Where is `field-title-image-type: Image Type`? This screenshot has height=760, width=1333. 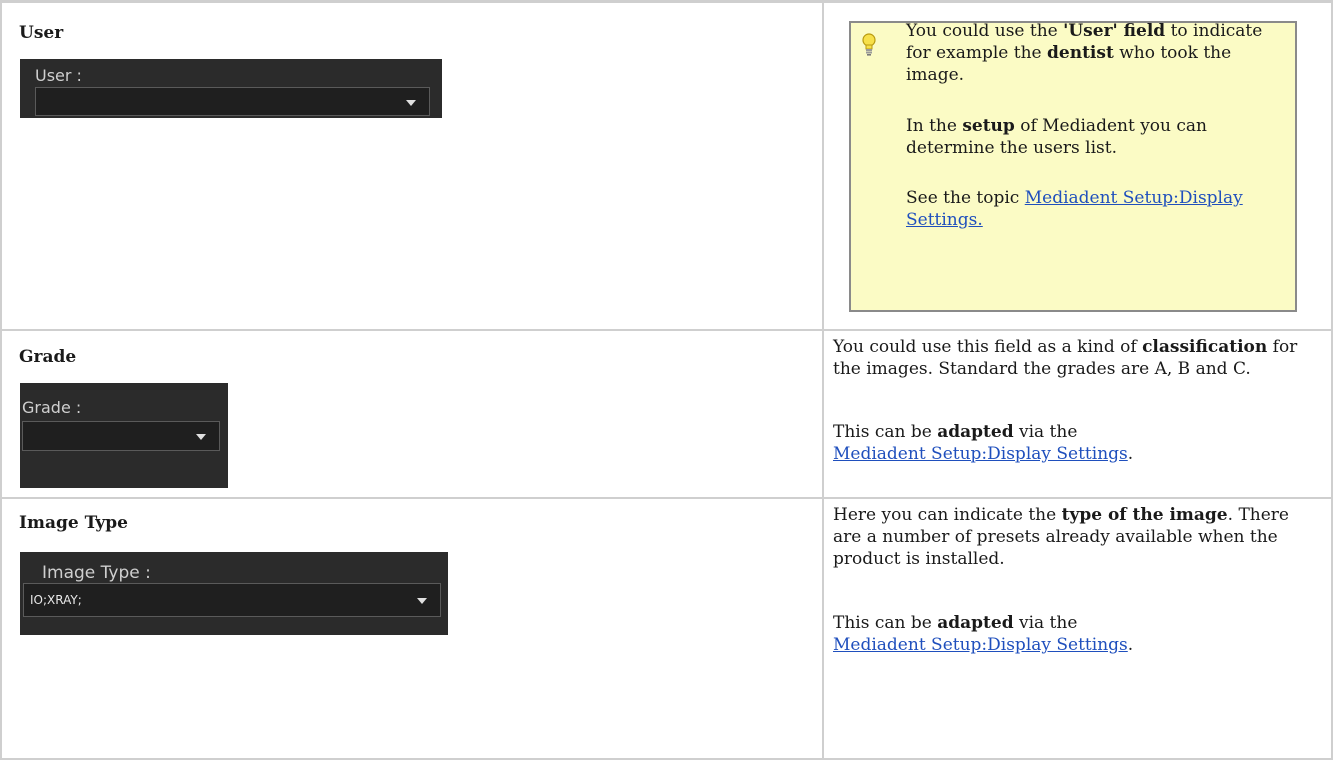
field-title-image-type: Image Type is located at coordinates (73, 523).